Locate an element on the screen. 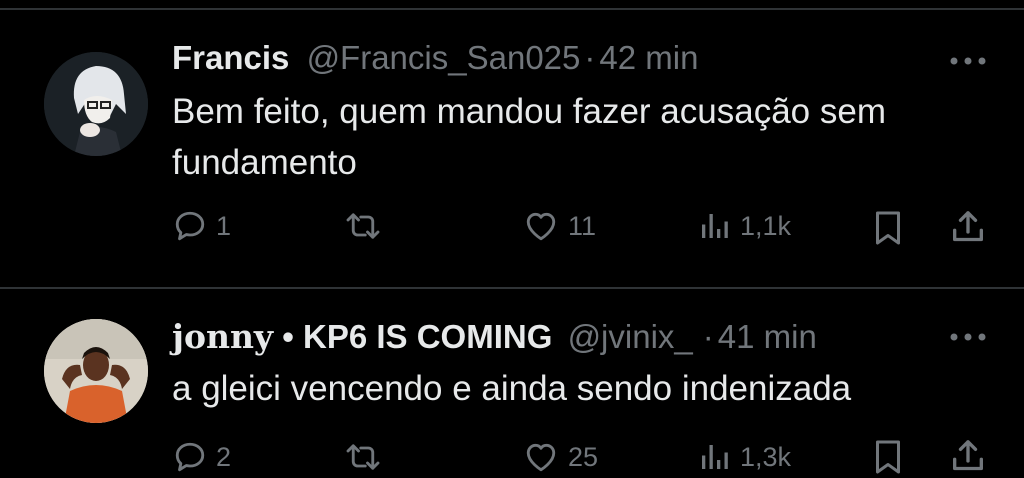  person-photo-avatar-icon is located at coordinates (96, 371).